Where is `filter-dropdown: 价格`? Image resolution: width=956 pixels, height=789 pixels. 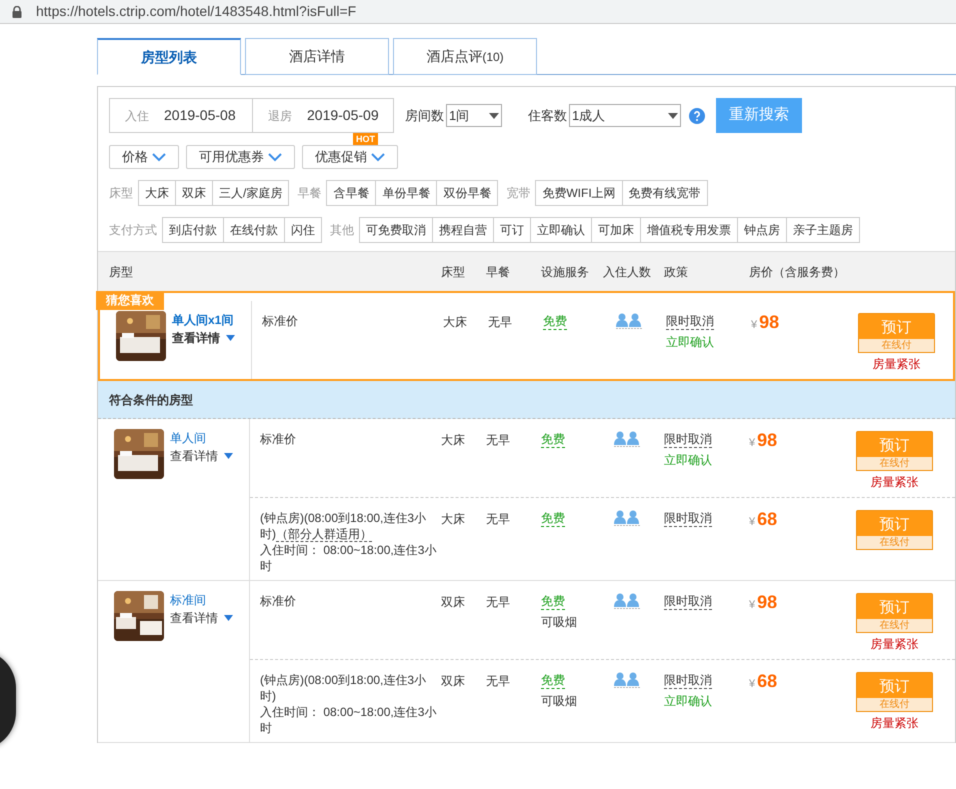
filter-dropdown: 价格 is located at coordinates (144, 157).